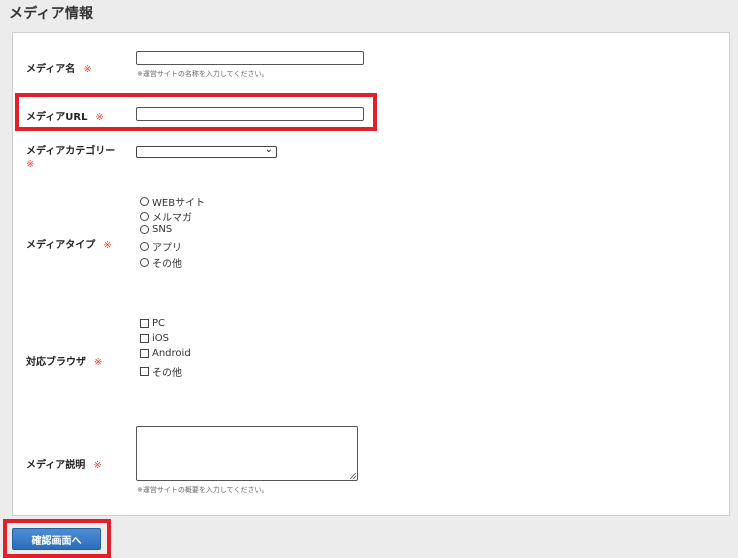 This screenshot has height=558, width=738. What do you see at coordinates (203, 490) in the screenshot?
I see `media-description-hint: ※運営サイトの概要を入力してください。` at bounding box center [203, 490].